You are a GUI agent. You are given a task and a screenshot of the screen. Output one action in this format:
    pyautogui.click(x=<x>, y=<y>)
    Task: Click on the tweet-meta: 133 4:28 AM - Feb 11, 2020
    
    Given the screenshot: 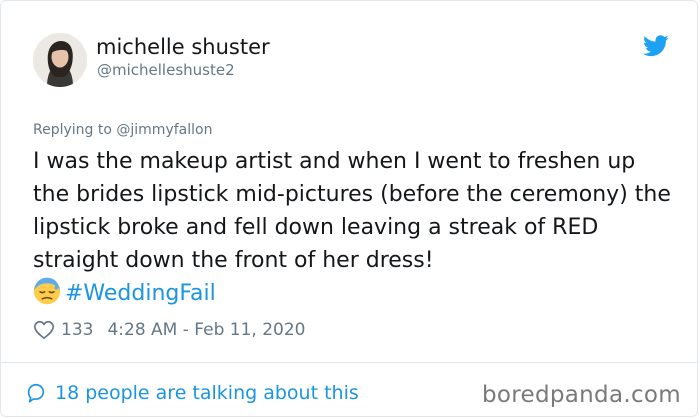 What is the action you would take?
    pyautogui.click(x=169, y=330)
    